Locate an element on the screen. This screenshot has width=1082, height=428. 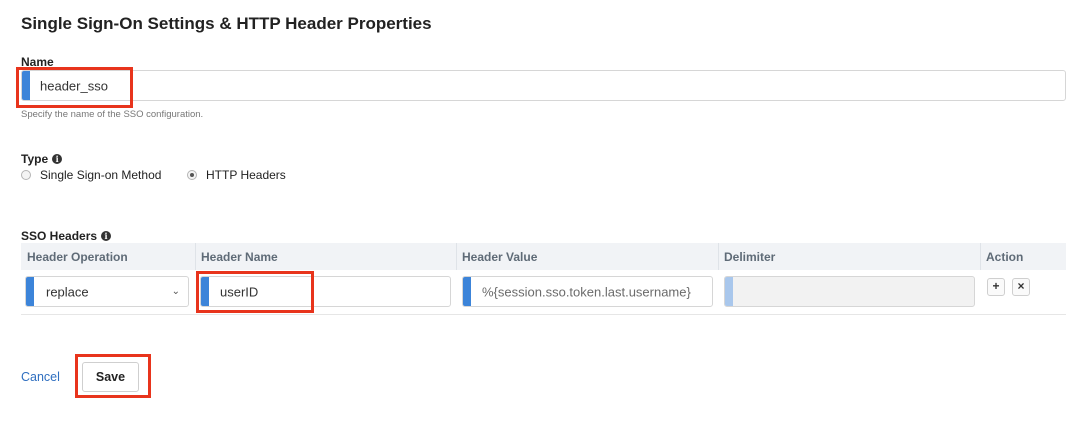
header-operation-select: replace ⌄ is located at coordinates (107, 291).